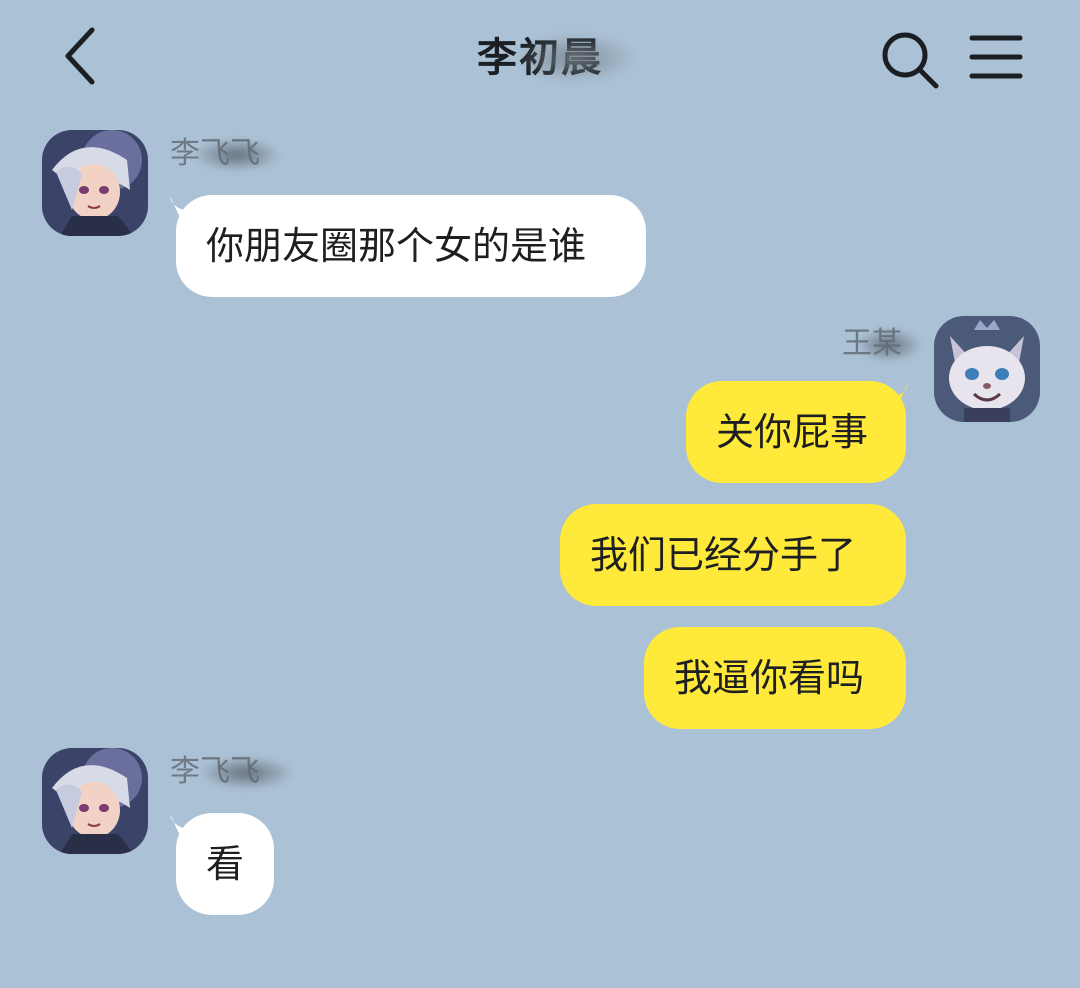 The image size is (1080, 988). Describe the element at coordinates (796, 432) in the screenshot. I see `message-bubble-outgoing: 关你屁事` at that location.